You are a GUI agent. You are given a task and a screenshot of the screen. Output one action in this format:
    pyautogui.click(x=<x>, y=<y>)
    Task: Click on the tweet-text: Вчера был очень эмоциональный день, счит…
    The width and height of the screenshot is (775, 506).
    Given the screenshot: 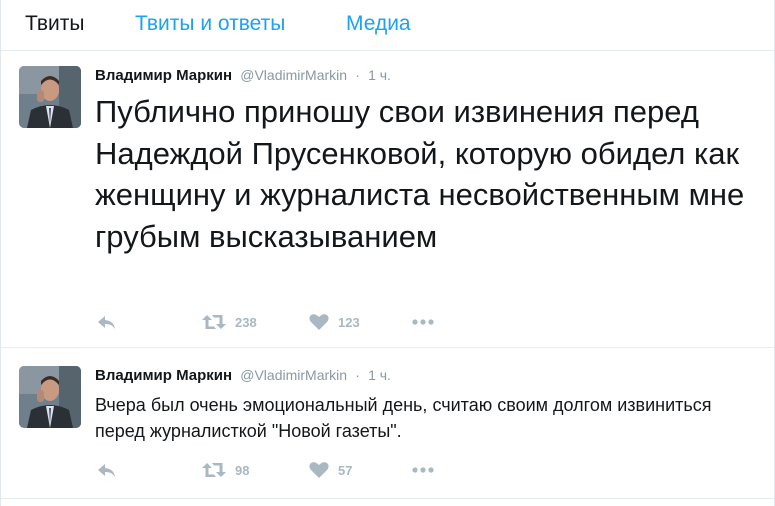 What is the action you would take?
    pyautogui.click(x=403, y=418)
    